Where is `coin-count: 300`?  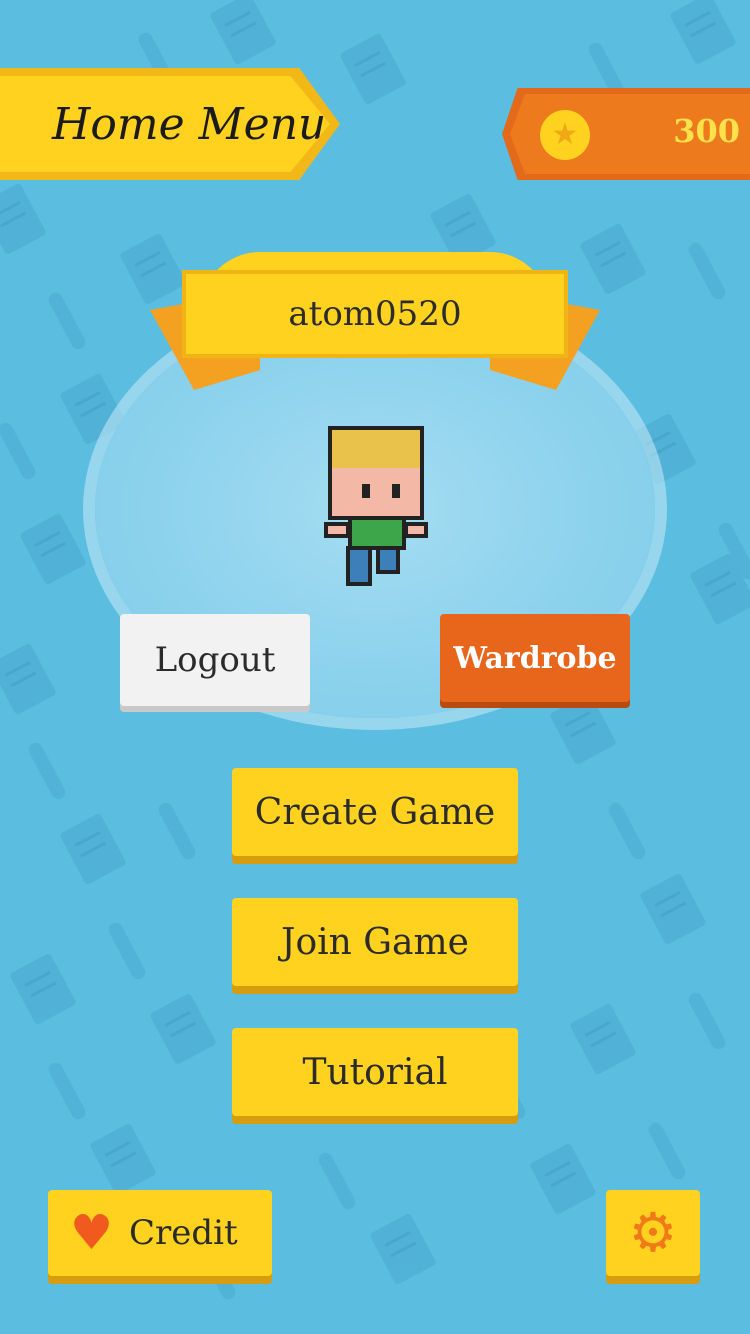 coin-count: 300 is located at coordinates (706, 131).